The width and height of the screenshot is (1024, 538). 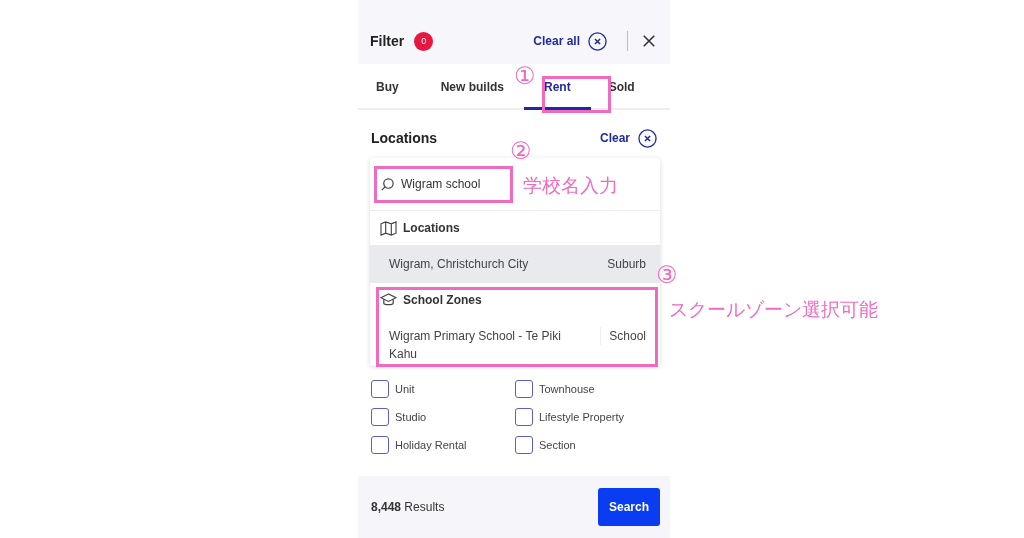 I want to click on results-count: 8,448 Results, so click(x=408, y=507).